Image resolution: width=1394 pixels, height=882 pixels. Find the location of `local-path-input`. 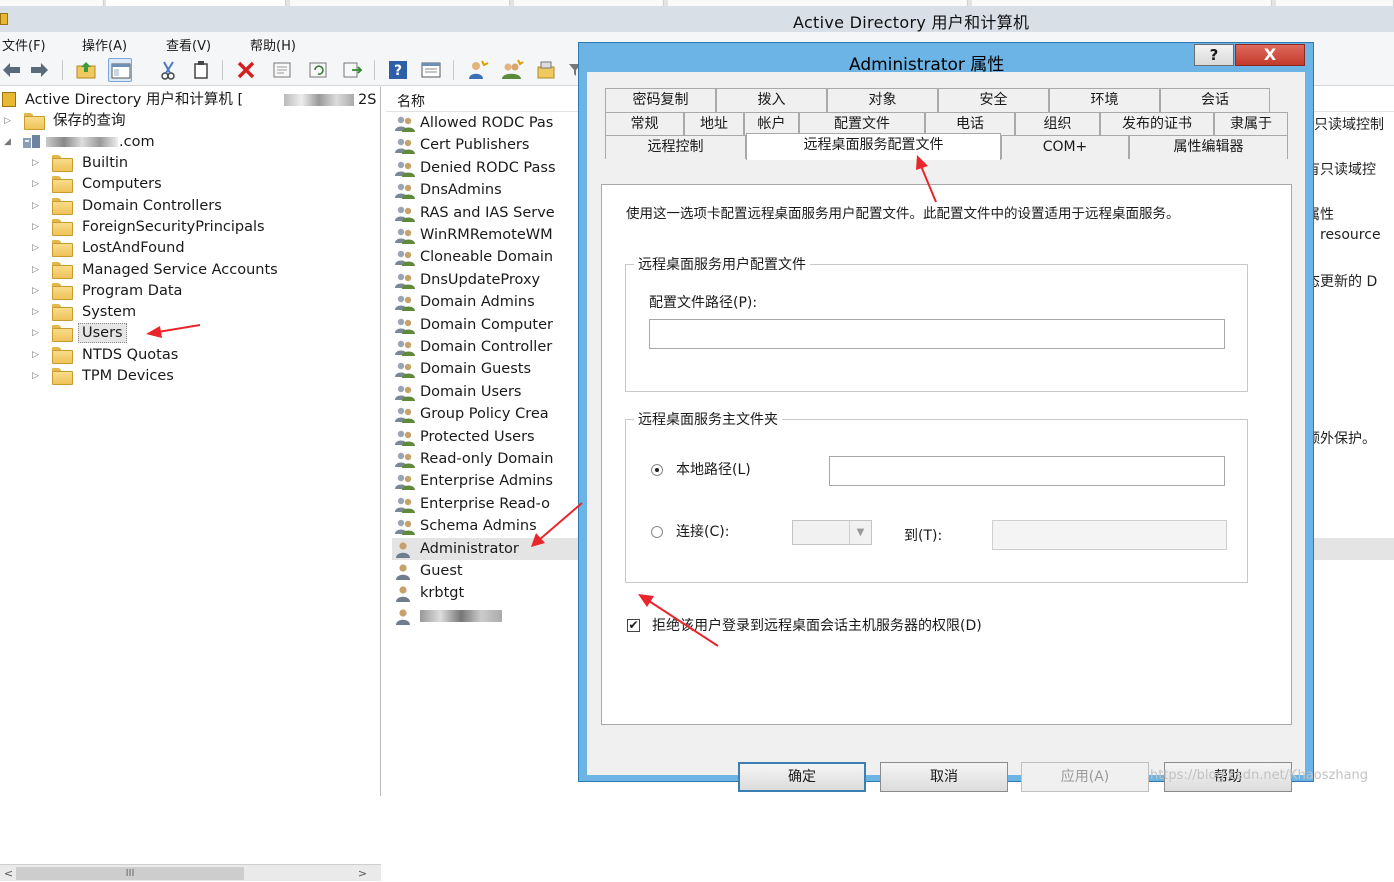

local-path-input is located at coordinates (1027, 471).